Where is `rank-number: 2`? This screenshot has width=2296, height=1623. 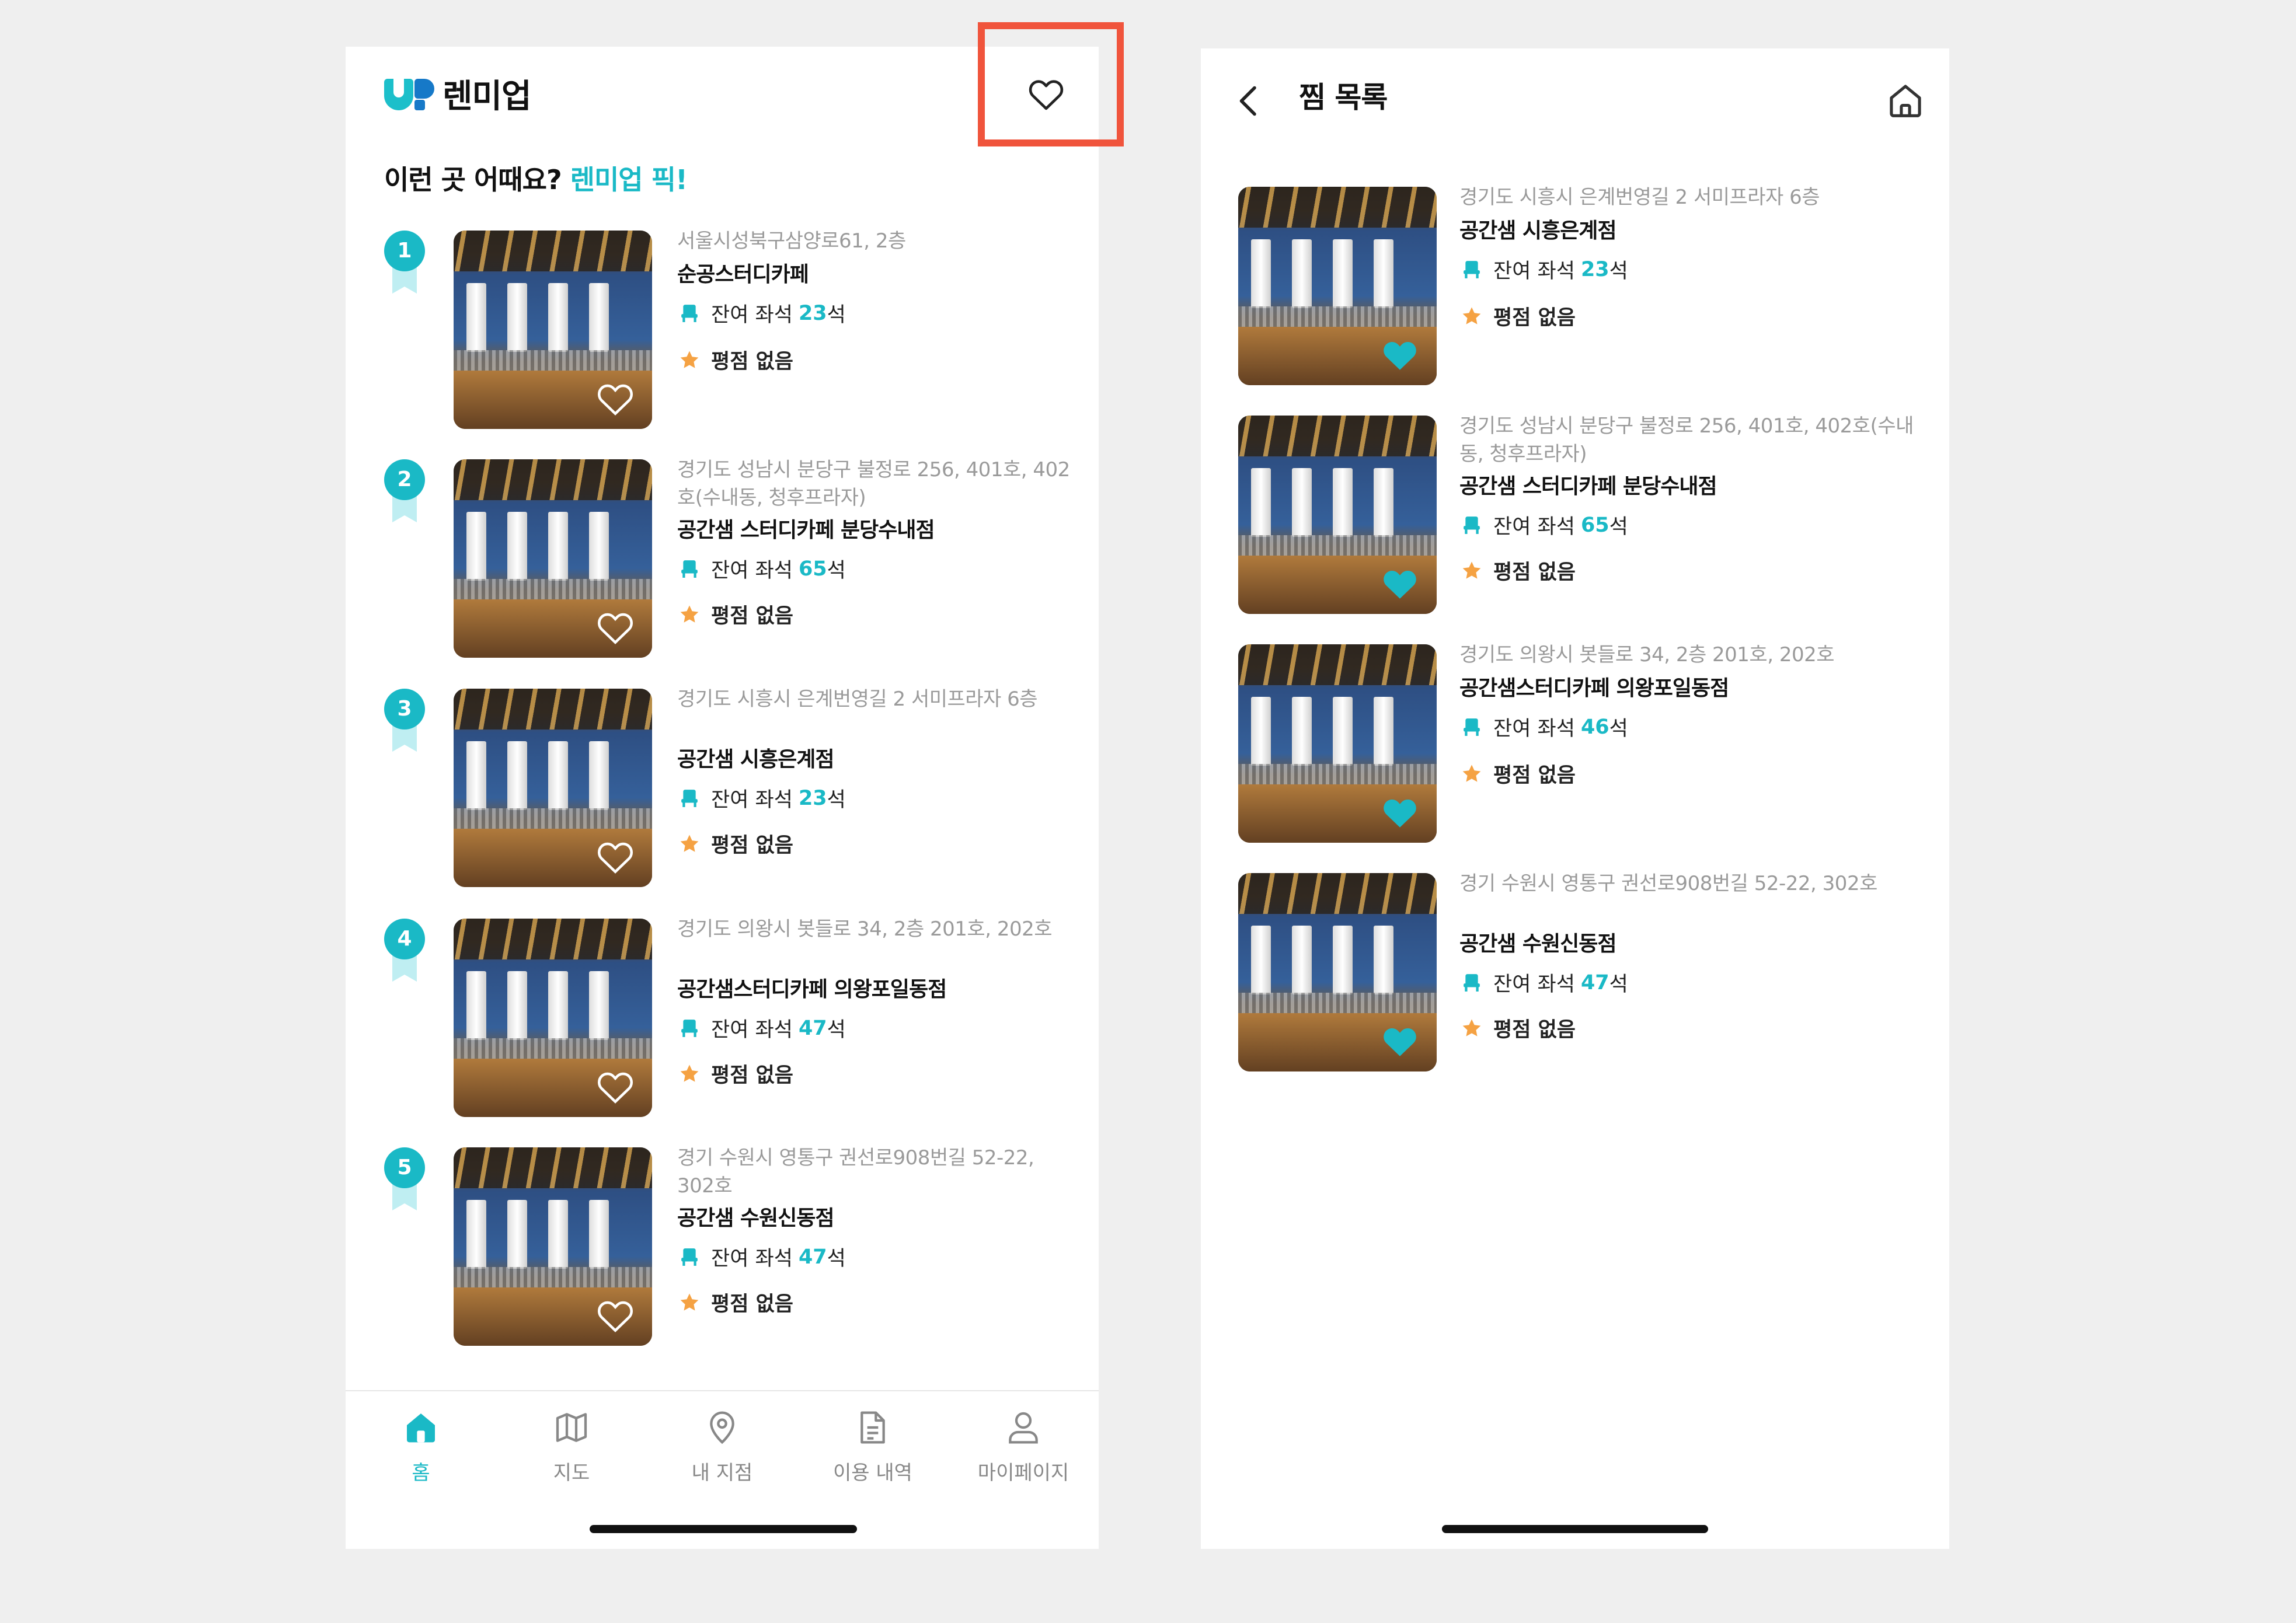
rank-number: 2 is located at coordinates (405, 479).